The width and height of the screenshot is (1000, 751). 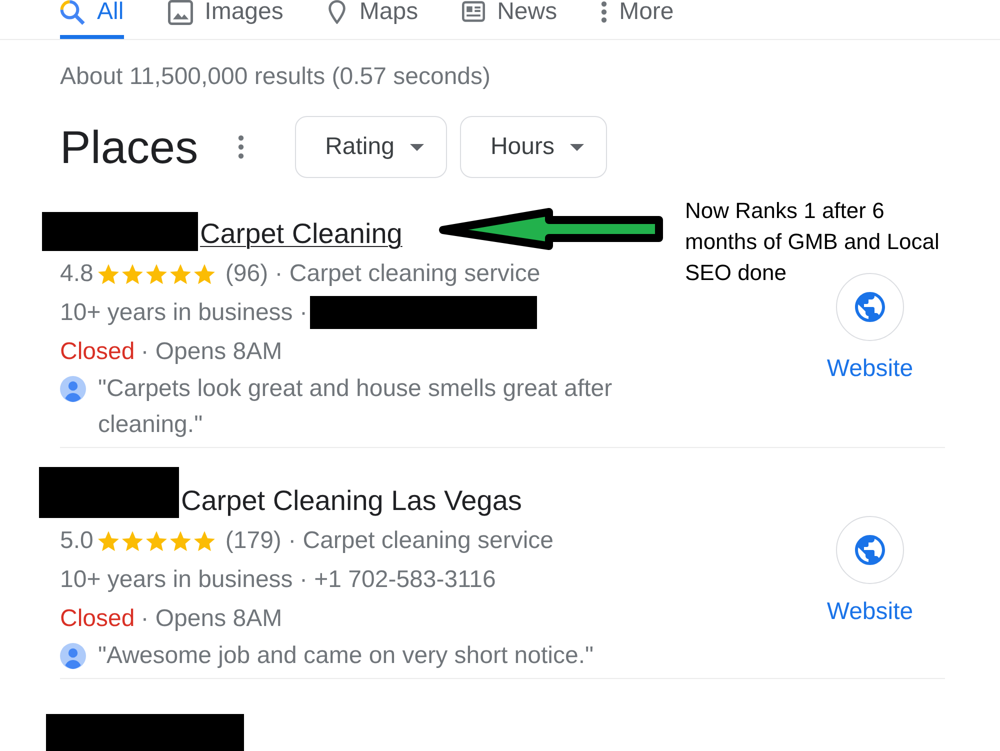 What do you see at coordinates (346, 656) in the screenshot?
I see `review-snippet: "Awesome job and came on very short notice."` at bounding box center [346, 656].